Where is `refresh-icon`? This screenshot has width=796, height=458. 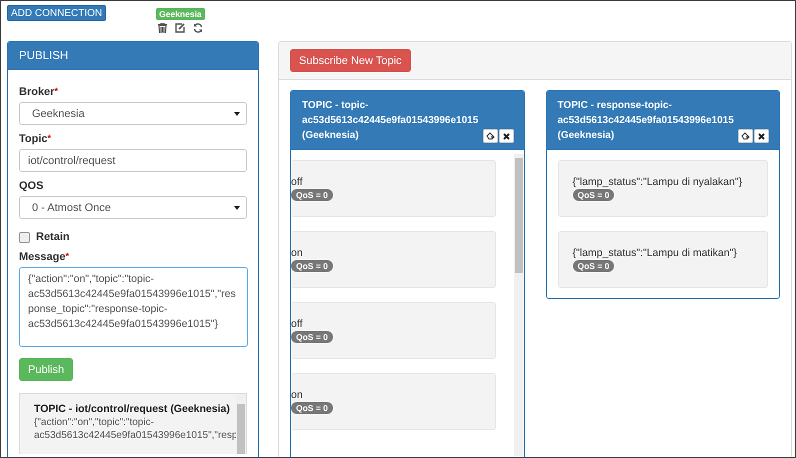 refresh-icon is located at coordinates (197, 28).